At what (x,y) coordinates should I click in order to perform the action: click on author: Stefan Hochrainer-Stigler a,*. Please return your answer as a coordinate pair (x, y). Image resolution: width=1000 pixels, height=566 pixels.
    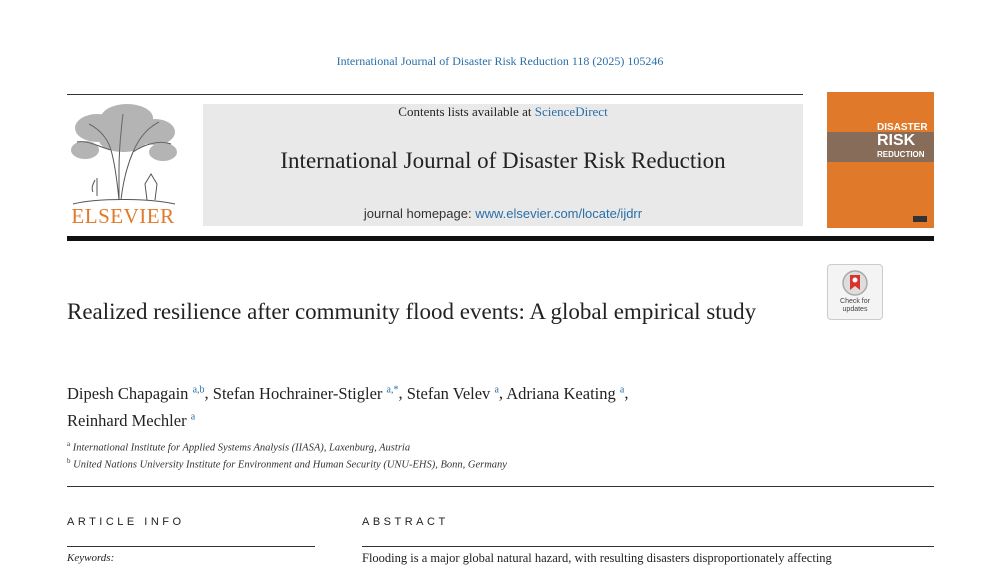
    Looking at the image, I should click on (306, 393).